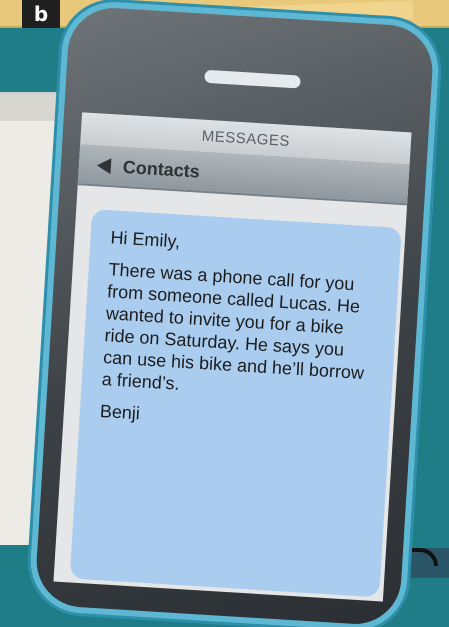  Describe the element at coordinates (104, 166) in the screenshot. I see `back-arrow-icon` at that location.